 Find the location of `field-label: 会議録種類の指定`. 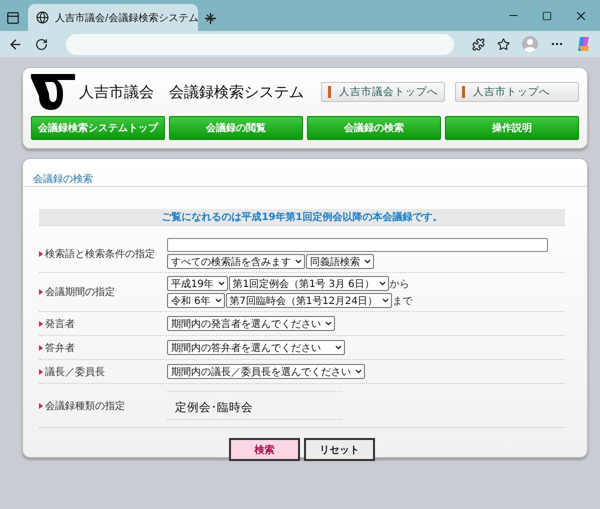

field-label: 会議録種類の指定 is located at coordinates (103, 405).